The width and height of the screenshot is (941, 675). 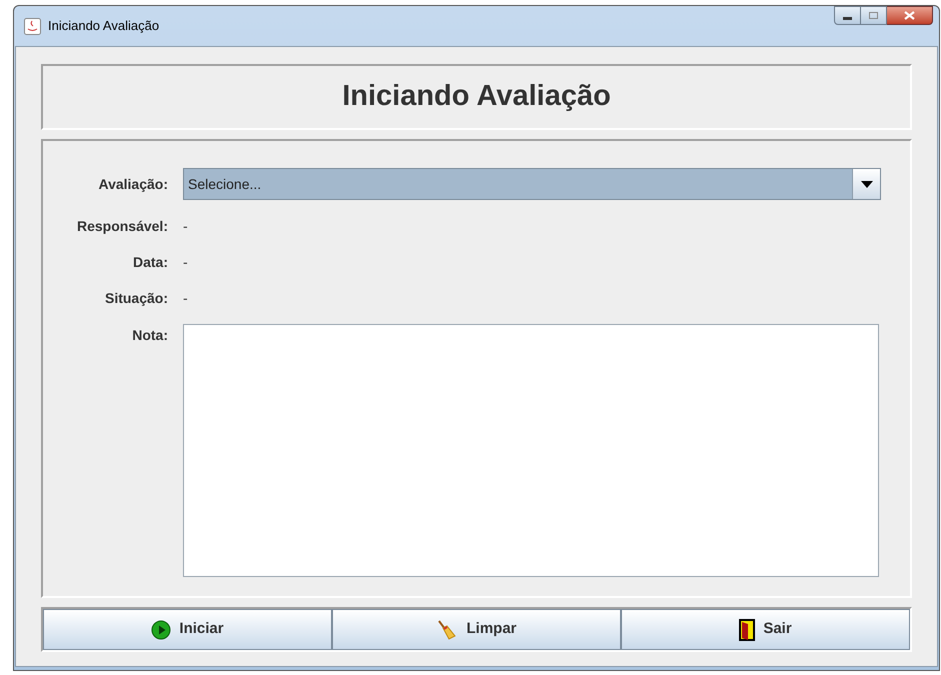 What do you see at coordinates (104, 26) in the screenshot?
I see `window-title: Iniciando Avaliação` at bounding box center [104, 26].